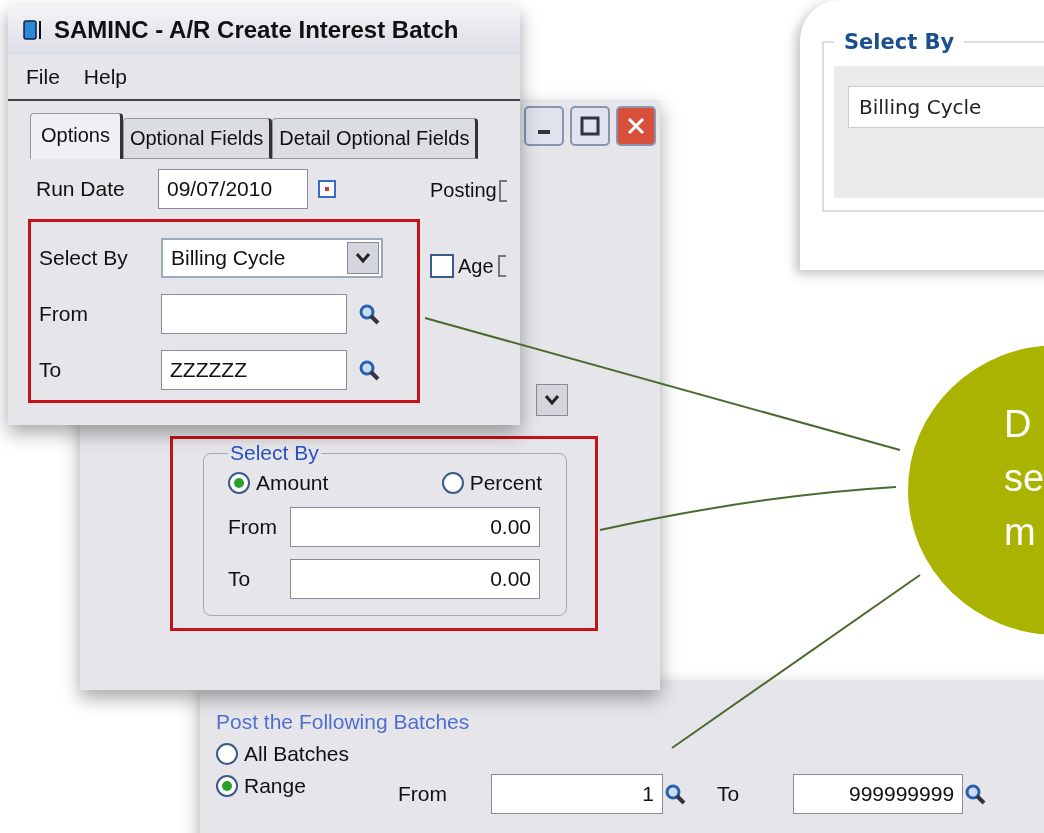  I want to click on amount-to-field: 0.00, so click(415, 579).